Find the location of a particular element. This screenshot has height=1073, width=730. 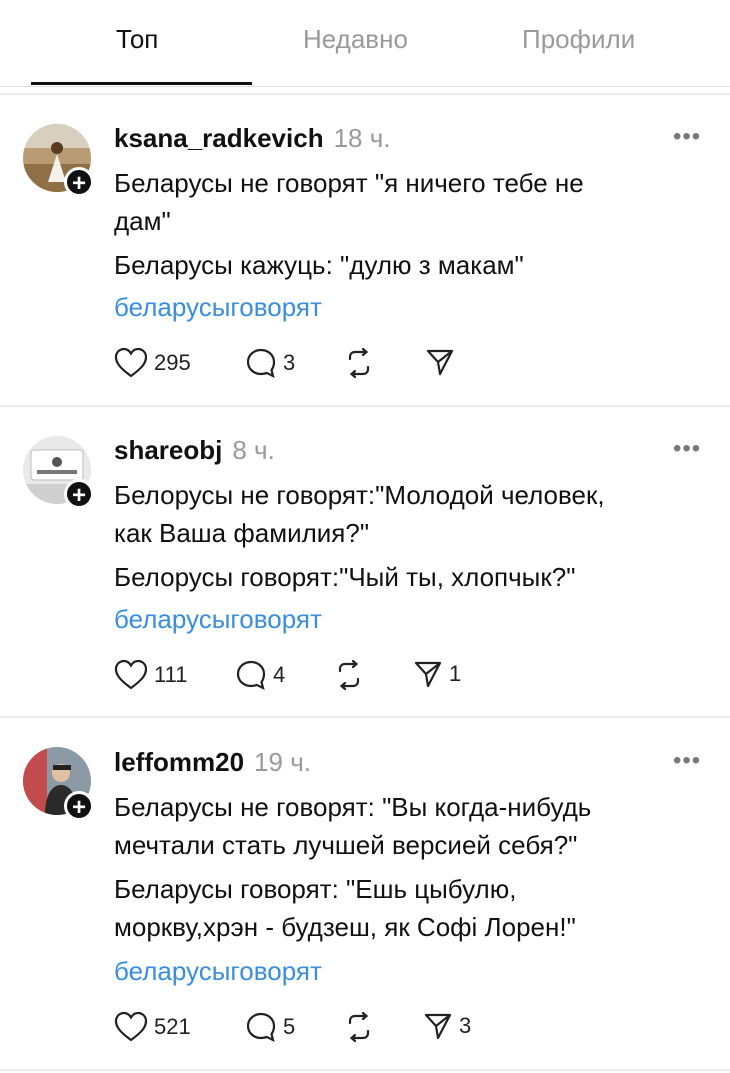

share-button: 3 is located at coordinates (447, 1026).